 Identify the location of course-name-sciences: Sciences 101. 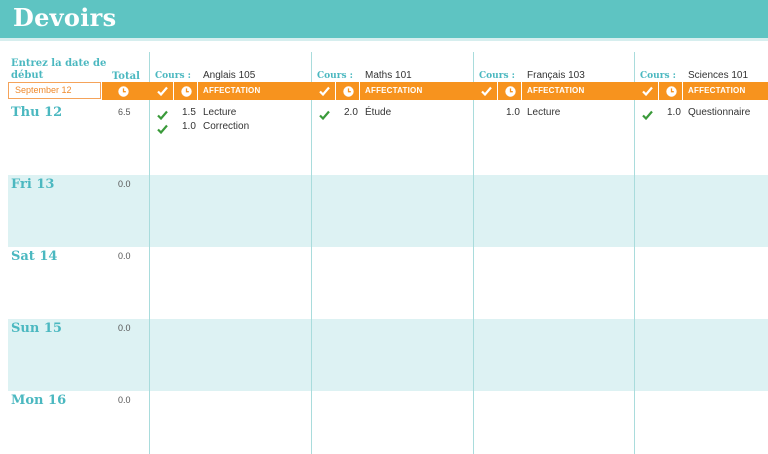
(718, 75).